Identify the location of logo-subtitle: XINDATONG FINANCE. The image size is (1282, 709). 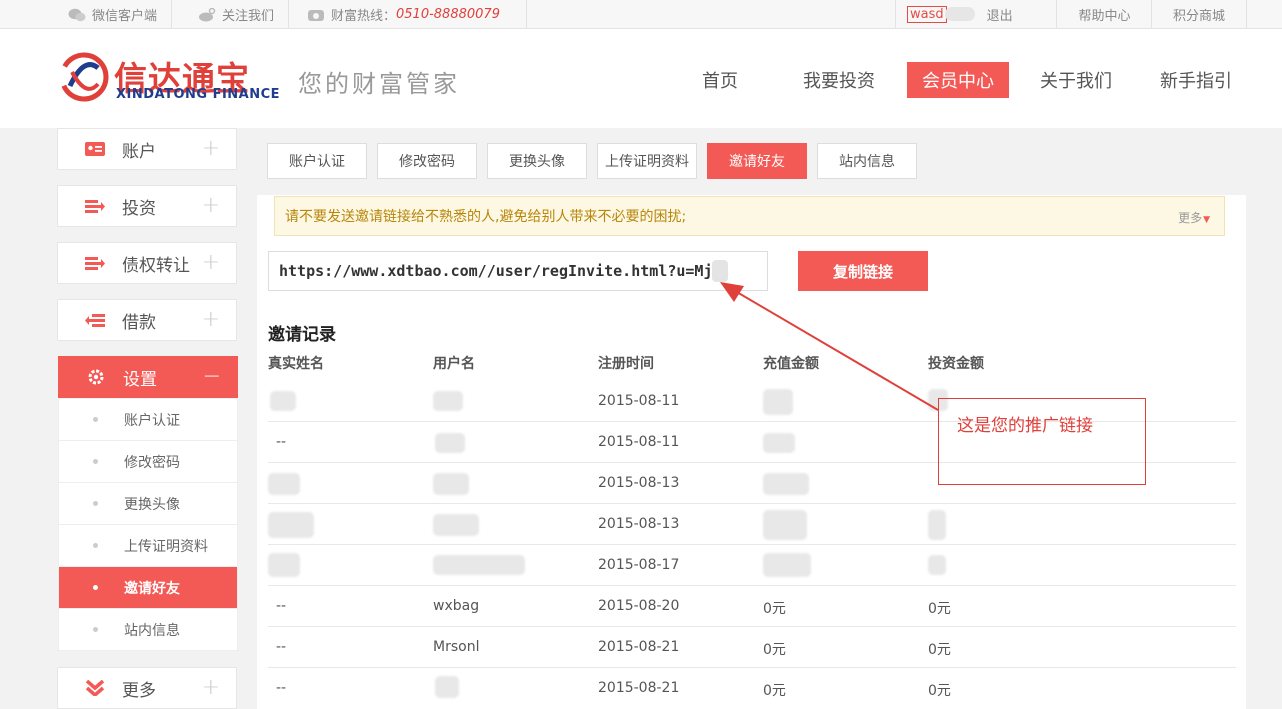
(198, 94).